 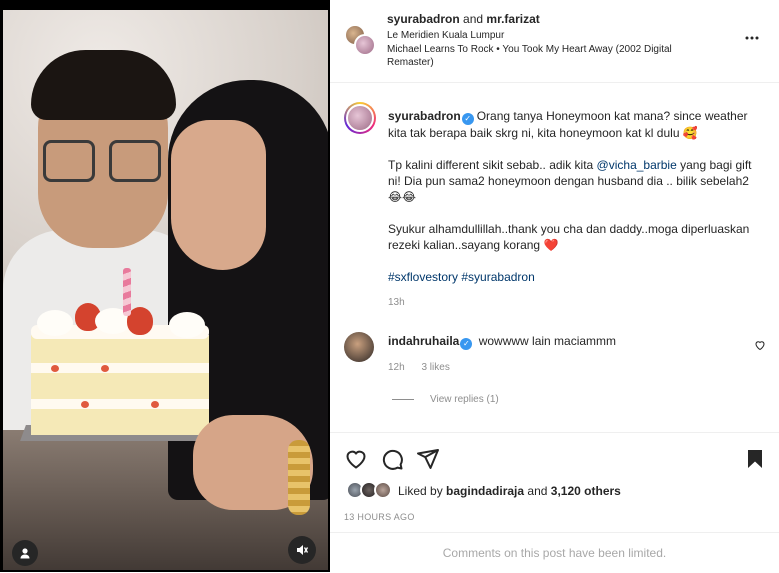 I want to click on location-link: Le Meridien Kuala Lumpur, so click(x=445, y=35).